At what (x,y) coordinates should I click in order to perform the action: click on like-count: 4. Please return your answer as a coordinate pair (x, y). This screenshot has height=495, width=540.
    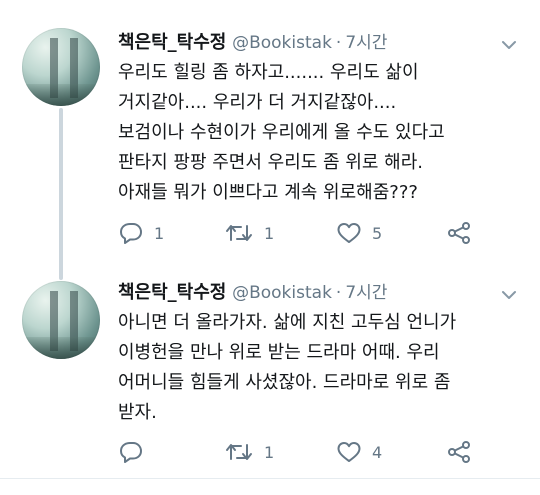
    Looking at the image, I should click on (377, 452).